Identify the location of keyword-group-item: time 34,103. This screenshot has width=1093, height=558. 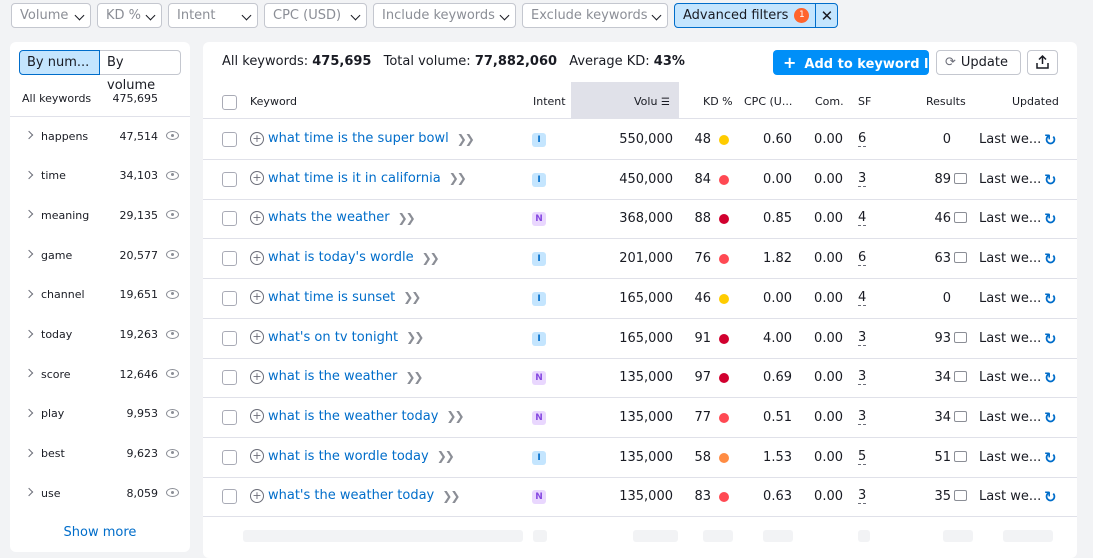
(100, 176).